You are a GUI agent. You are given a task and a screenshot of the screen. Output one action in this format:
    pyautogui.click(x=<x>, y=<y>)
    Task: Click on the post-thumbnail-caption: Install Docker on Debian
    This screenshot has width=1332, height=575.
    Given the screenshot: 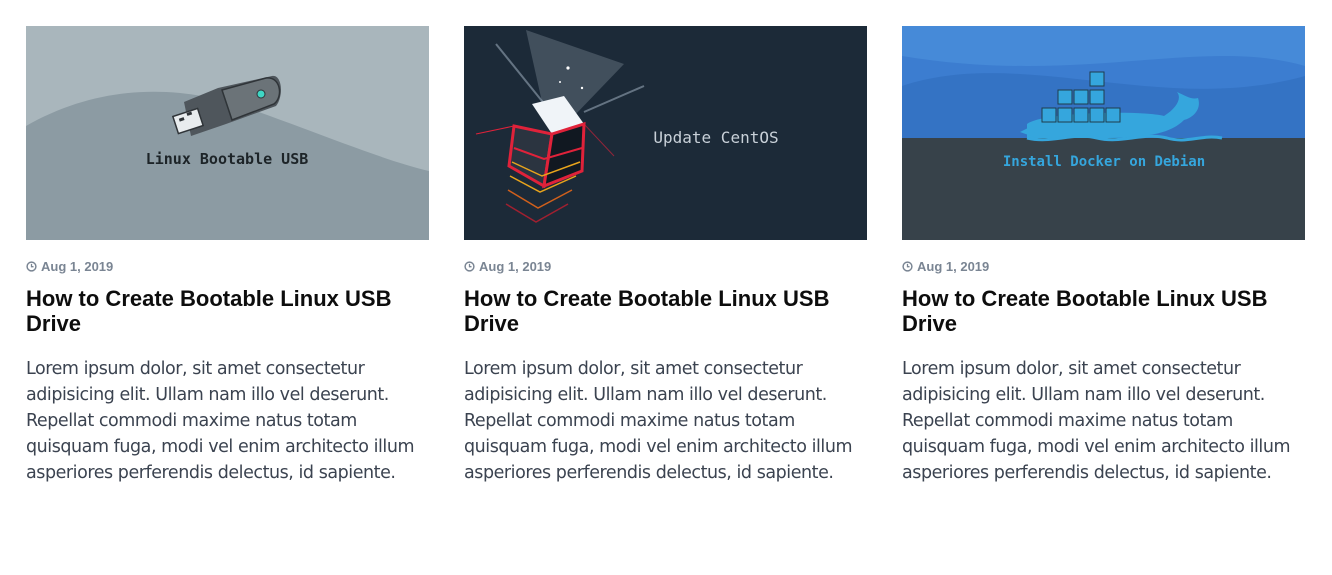 What is the action you would take?
    pyautogui.click(x=1104, y=162)
    